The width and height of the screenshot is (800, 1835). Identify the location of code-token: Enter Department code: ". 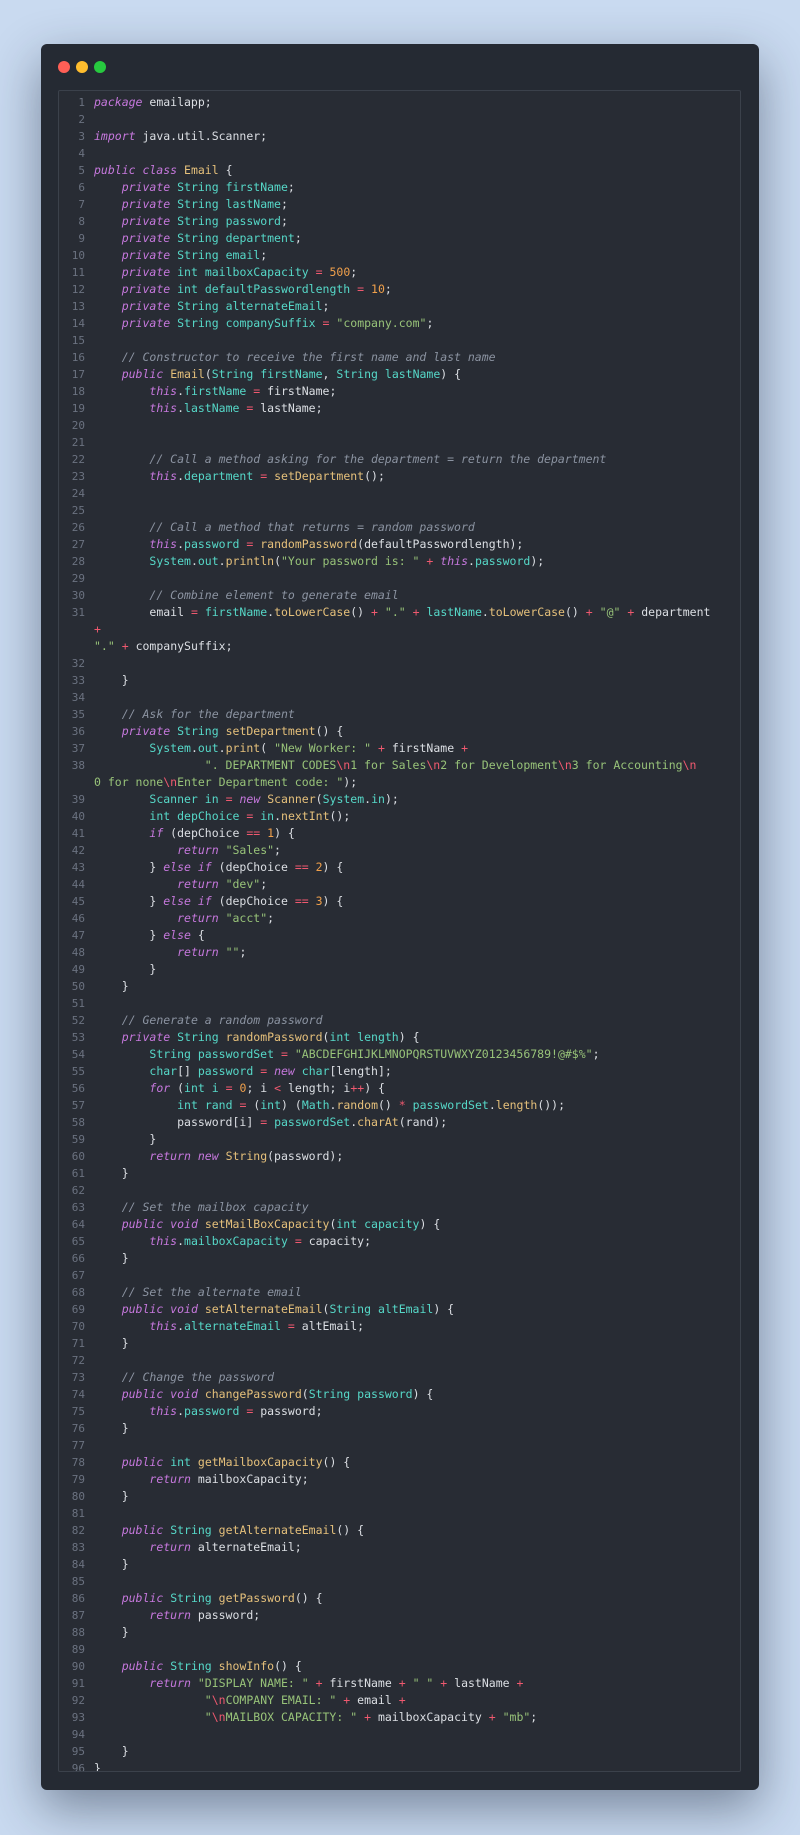
(260, 782).